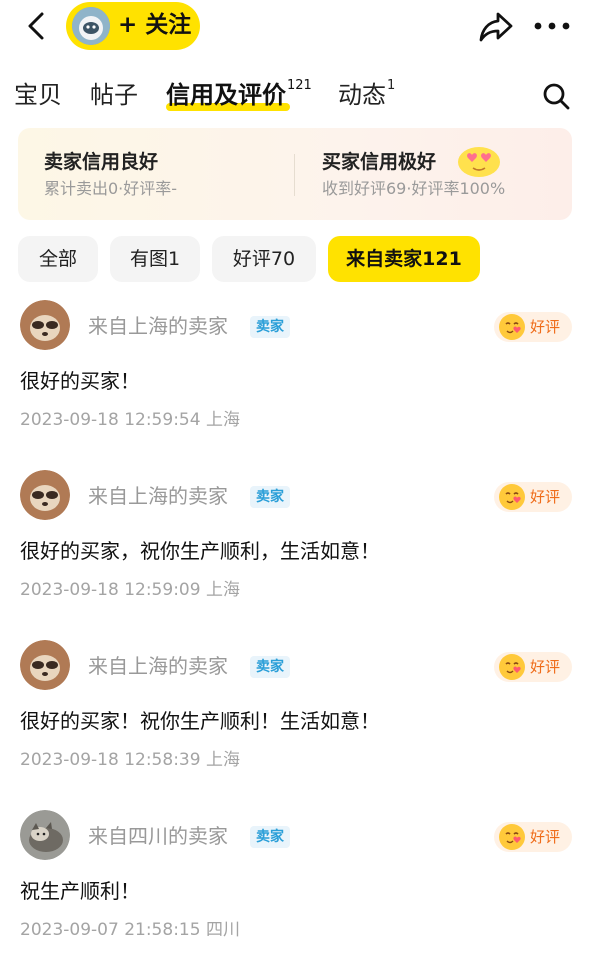  I want to click on tab-activity-label: 动态, so click(362, 95).